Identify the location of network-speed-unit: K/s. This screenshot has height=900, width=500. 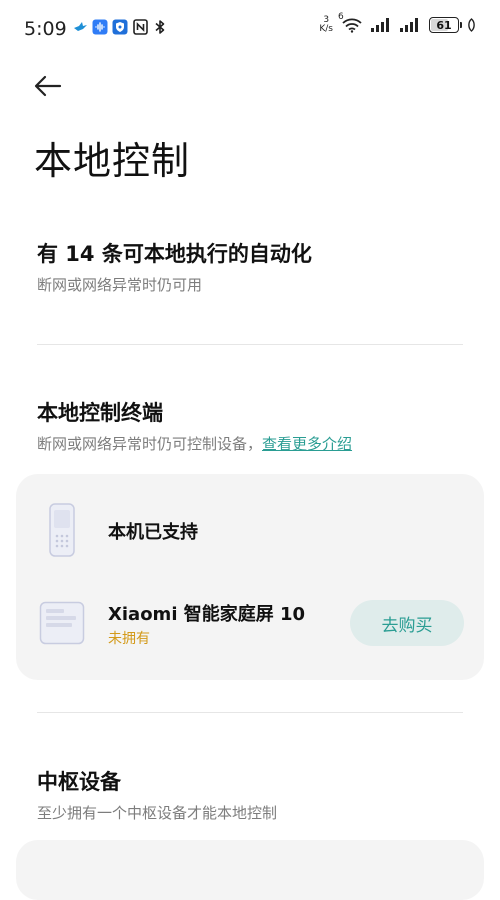
(326, 29).